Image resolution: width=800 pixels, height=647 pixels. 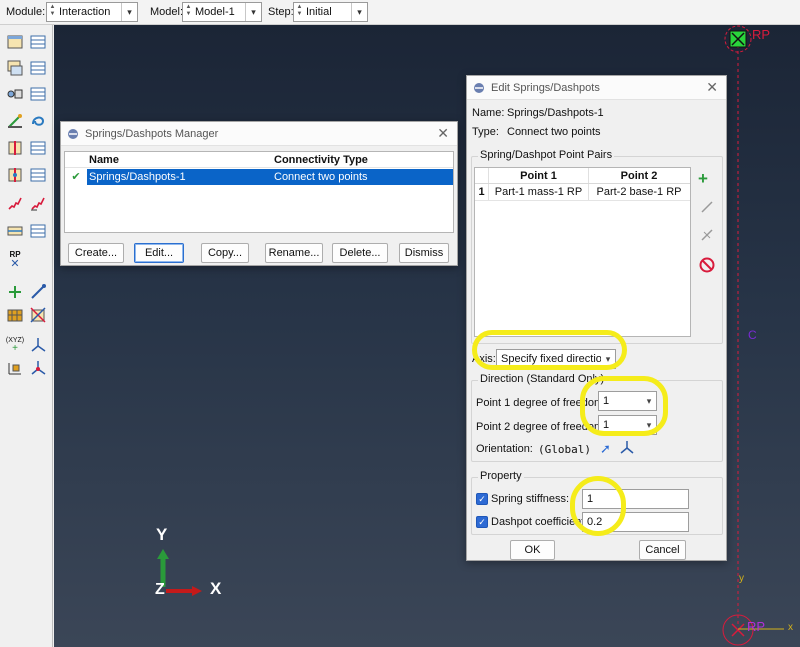 What do you see at coordinates (662, 550) in the screenshot?
I see `cancel-button: Cancel` at bounding box center [662, 550].